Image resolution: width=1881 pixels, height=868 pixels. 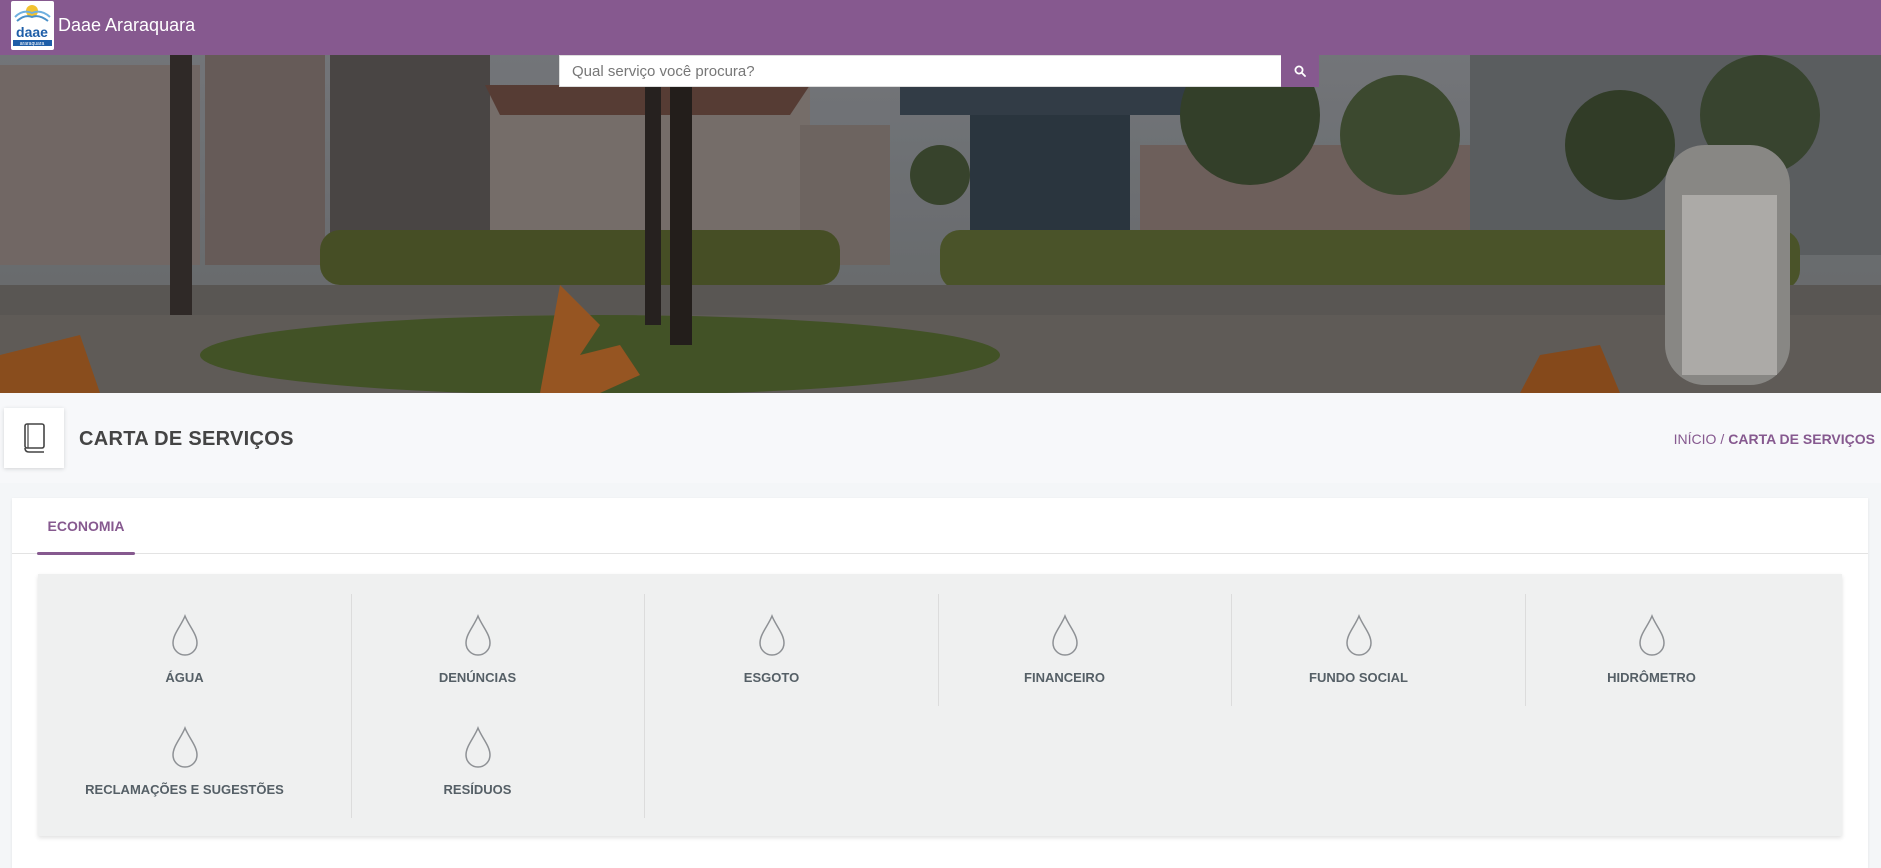 What do you see at coordinates (1358, 677) in the screenshot?
I see `category-label: FUNDO SOCIAL` at bounding box center [1358, 677].